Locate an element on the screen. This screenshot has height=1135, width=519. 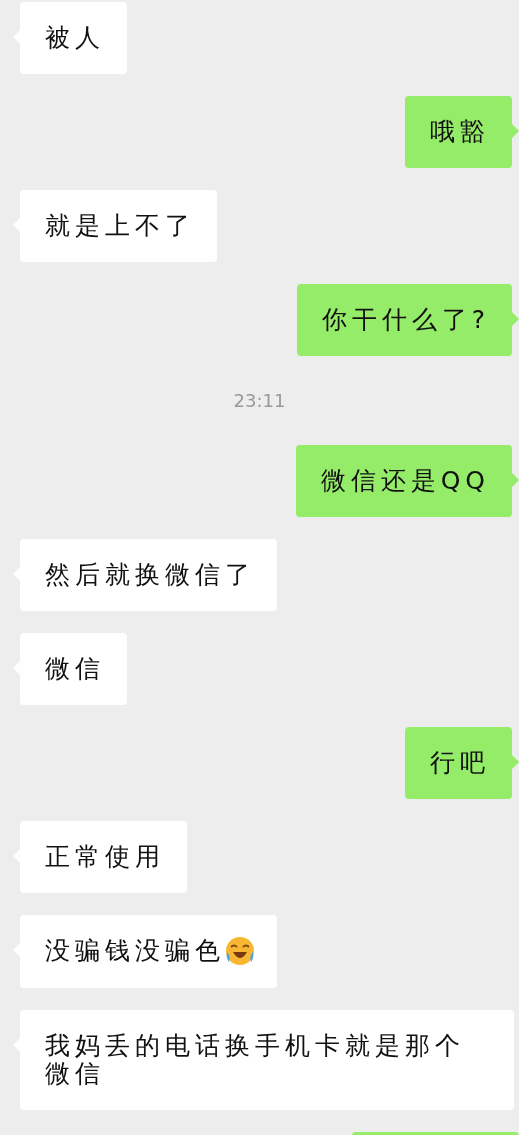
laughing-tears-emoji-icon is located at coordinates (240, 951).